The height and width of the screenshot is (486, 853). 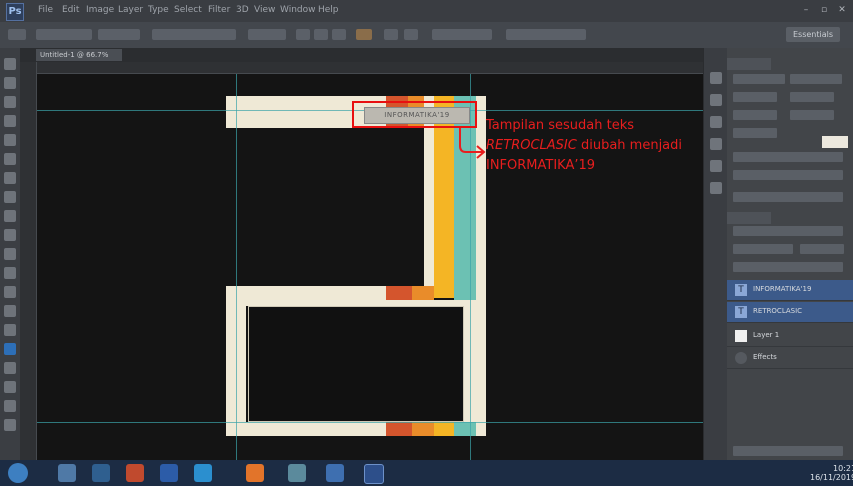 I want to click on character-style-buttons, so click(x=788, y=157).